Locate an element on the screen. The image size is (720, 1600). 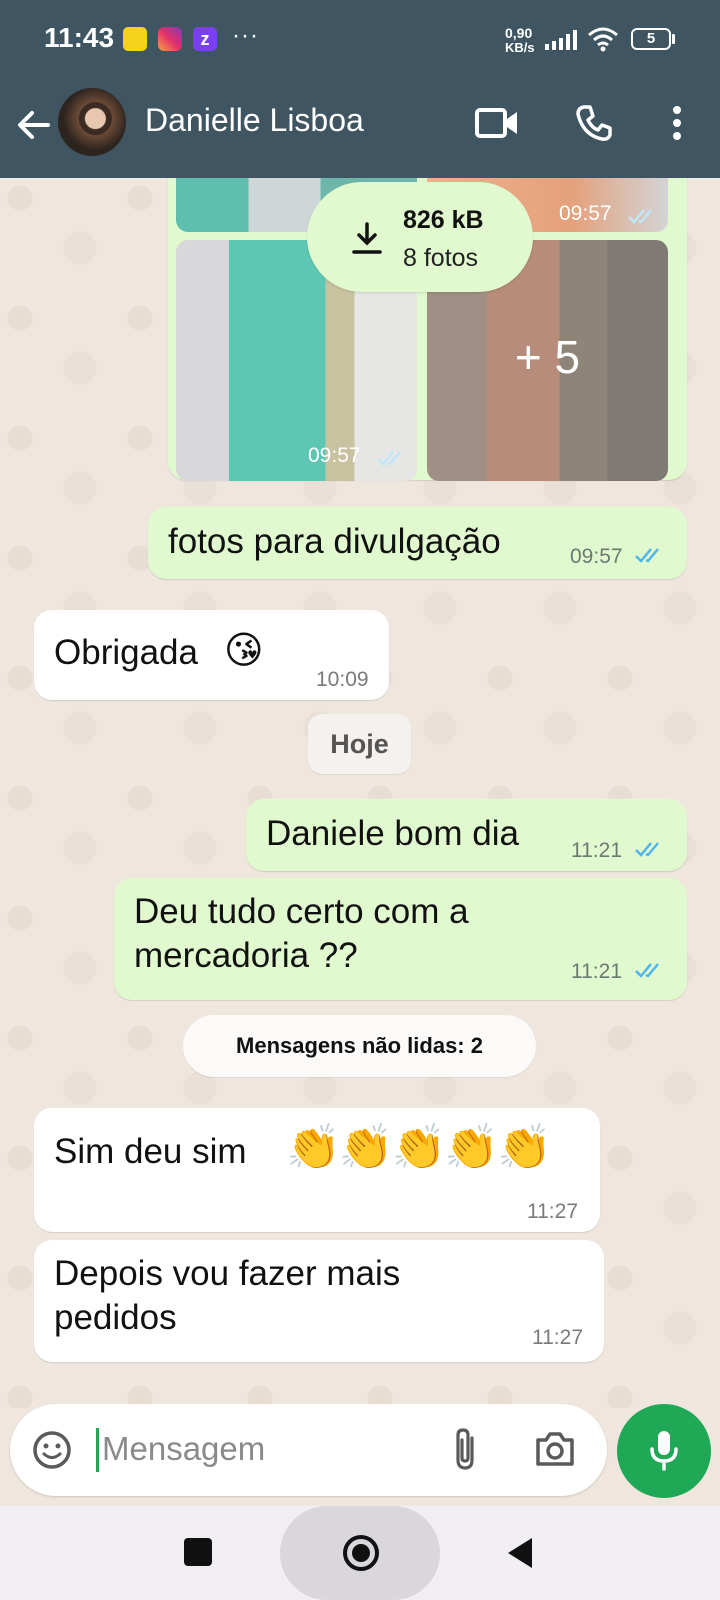
emoji-icon is located at coordinates (52, 1450).